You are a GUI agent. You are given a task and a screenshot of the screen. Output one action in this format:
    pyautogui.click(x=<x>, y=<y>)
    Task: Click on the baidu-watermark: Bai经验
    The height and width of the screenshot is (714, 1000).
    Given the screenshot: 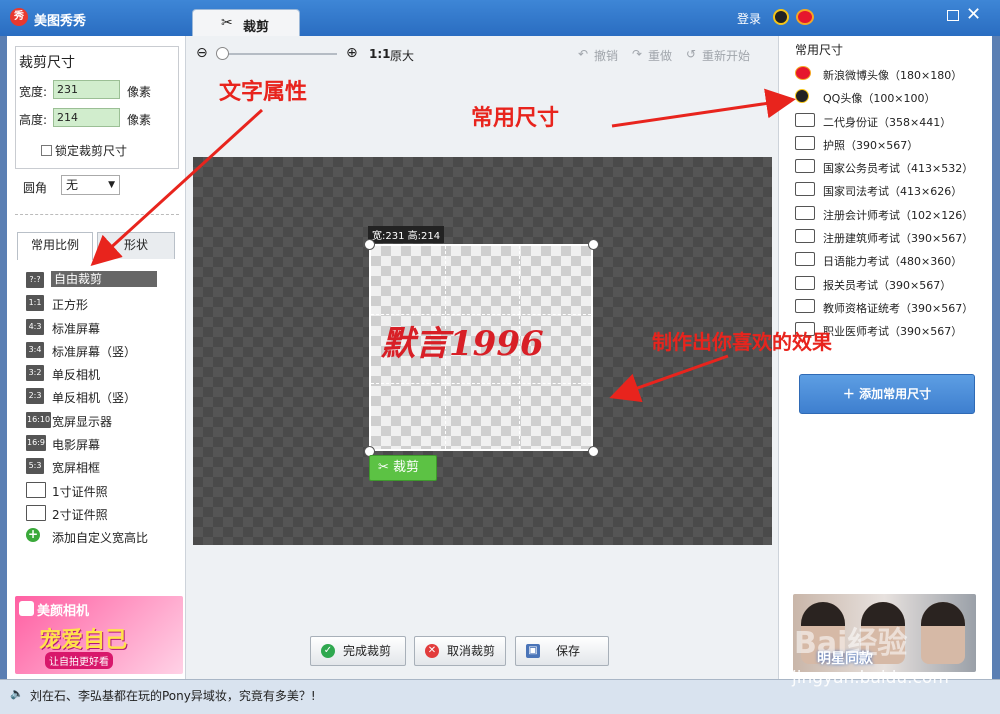 What is the action you would take?
    pyautogui.click(x=851, y=643)
    